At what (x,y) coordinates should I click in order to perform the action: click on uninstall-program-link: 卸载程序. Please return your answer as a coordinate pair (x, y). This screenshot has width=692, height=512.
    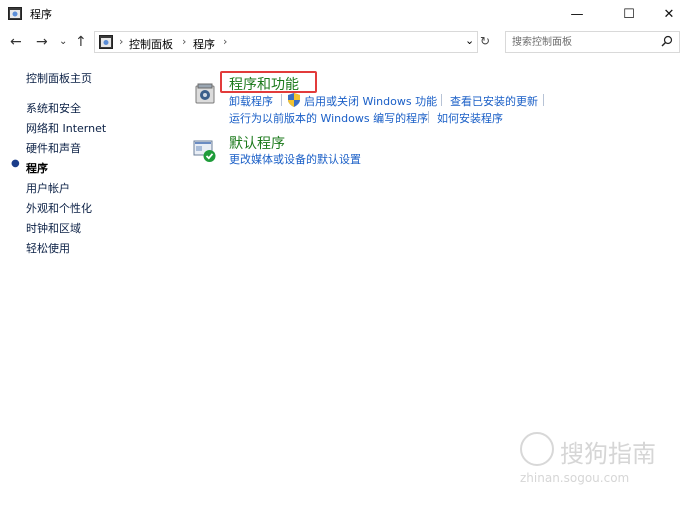
    Looking at the image, I should click on (251, 101).